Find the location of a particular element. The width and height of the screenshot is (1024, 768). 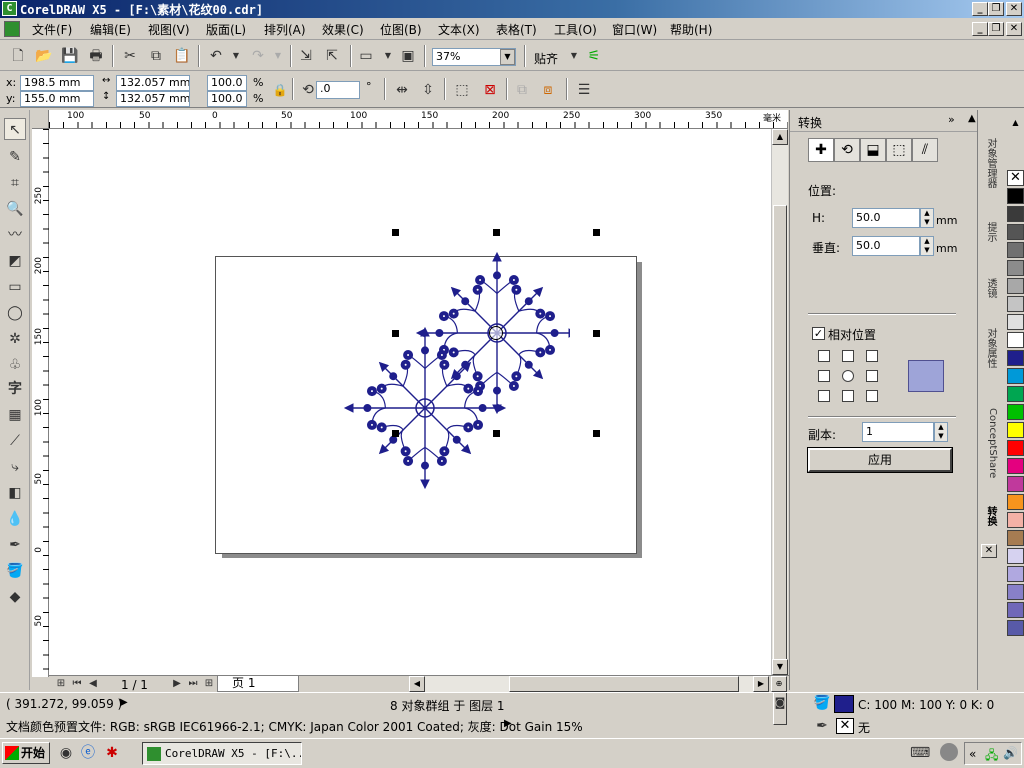

tray-expand-icon: « is located at coordinates (972, 754).